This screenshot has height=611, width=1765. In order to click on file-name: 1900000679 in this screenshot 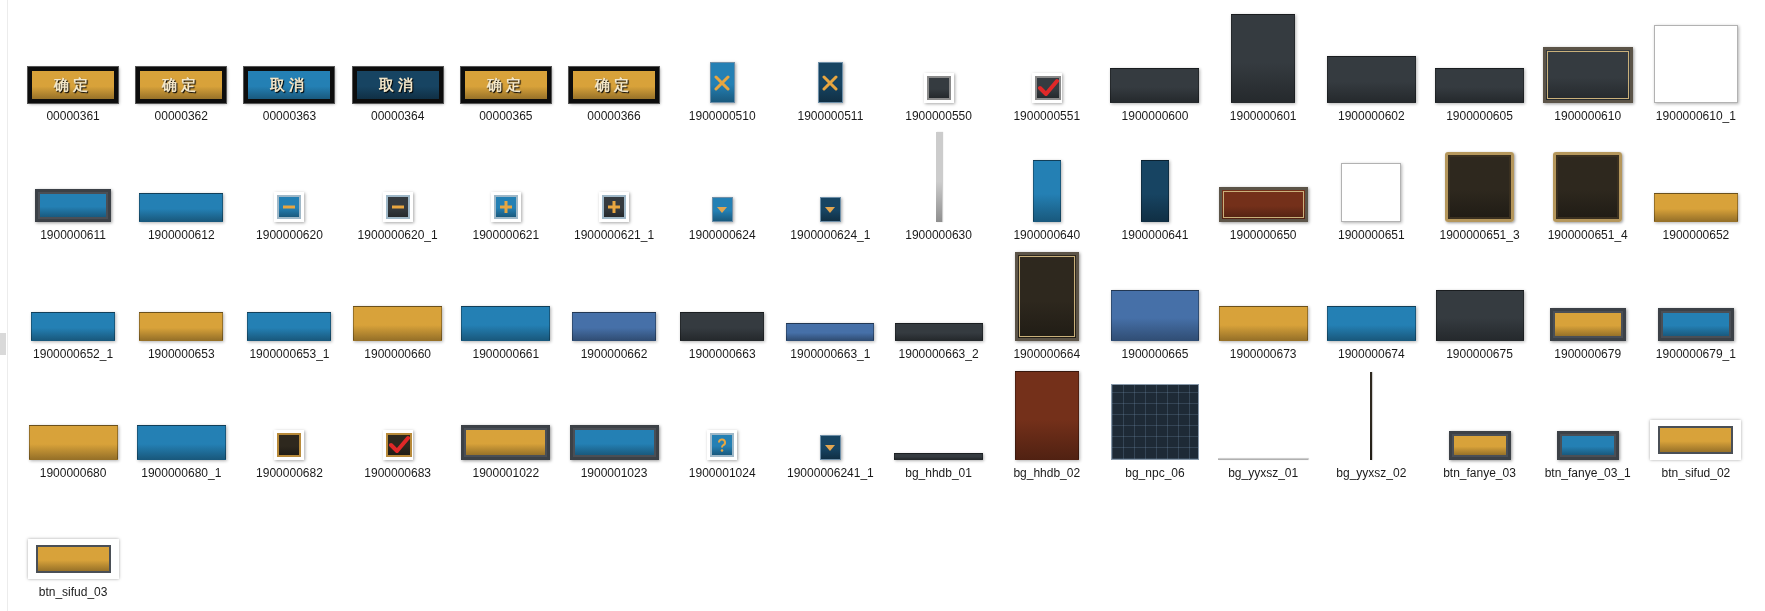, I will do `click(1588, 354)`.